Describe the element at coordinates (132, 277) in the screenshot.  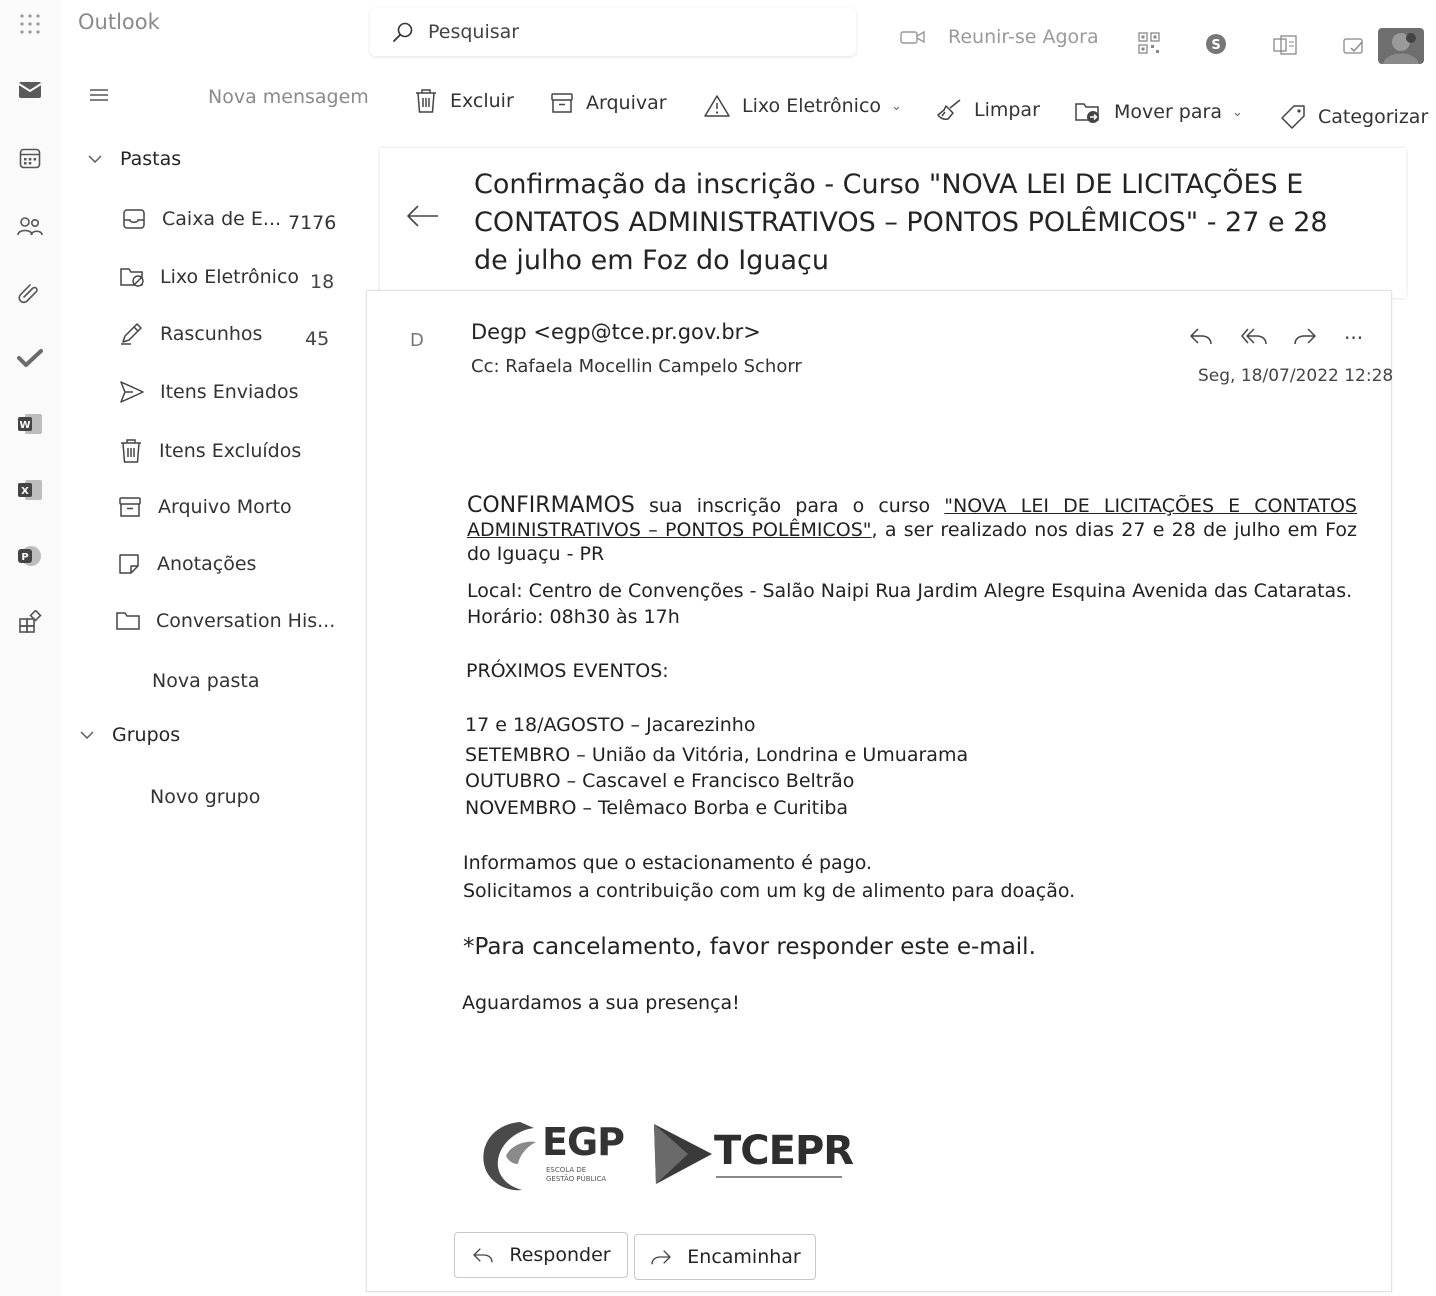
I see `junk-icon` at that location.